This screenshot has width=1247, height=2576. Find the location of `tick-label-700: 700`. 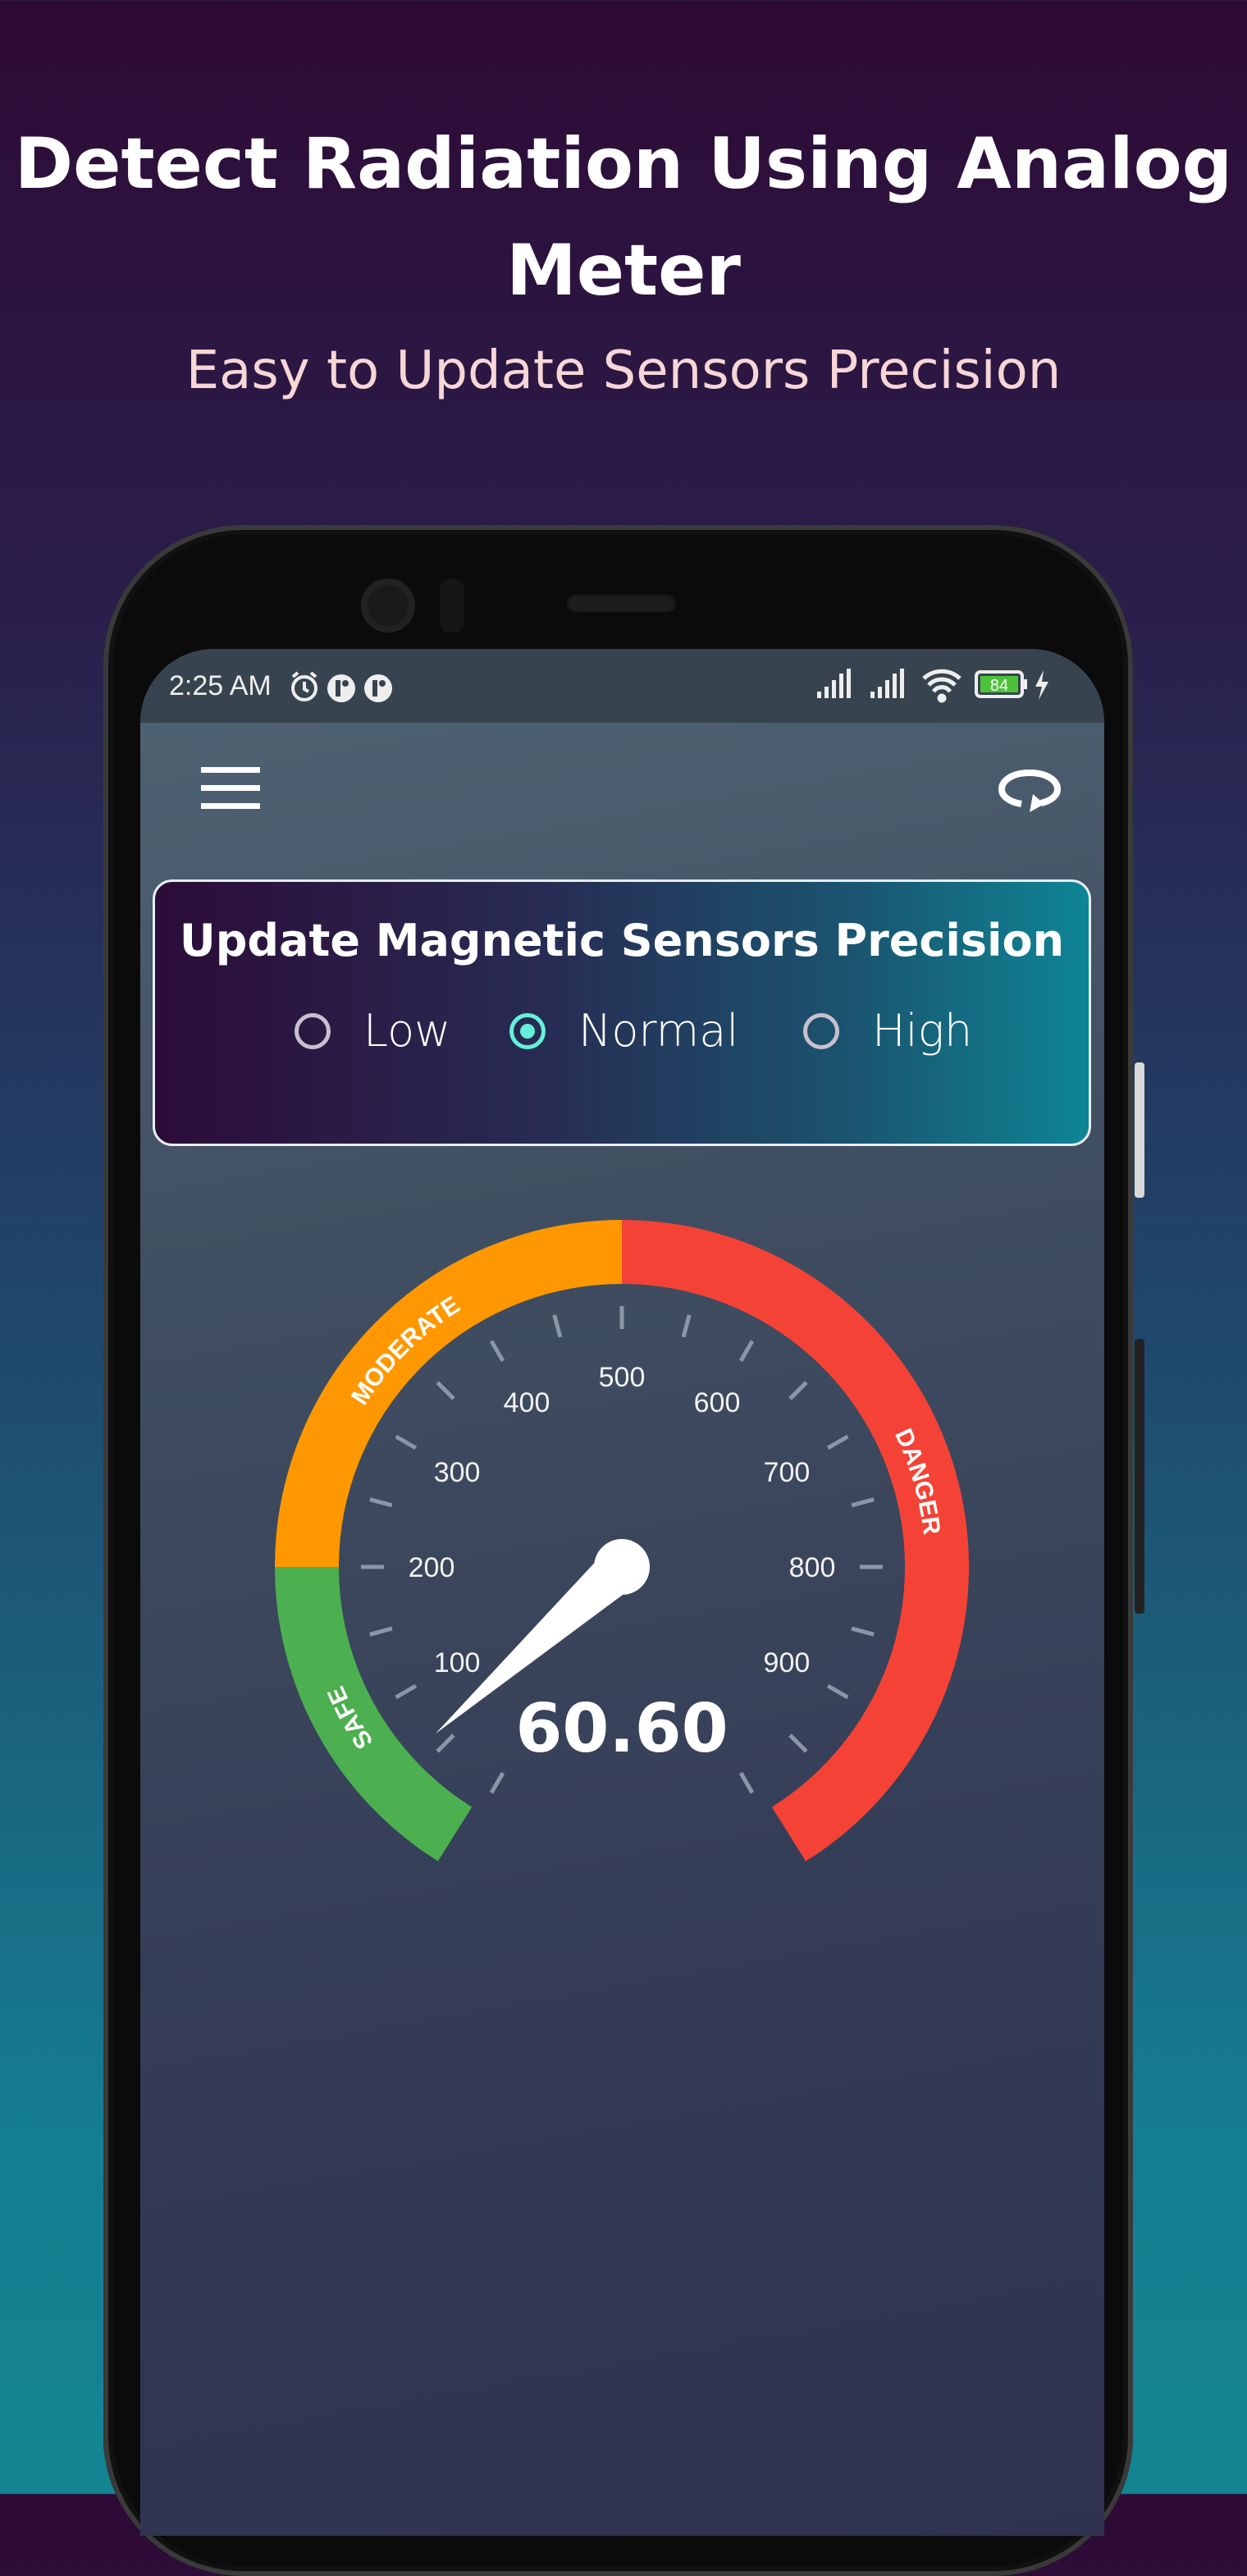

tick-label-700: 700 is located at coordinates (787, 1473).